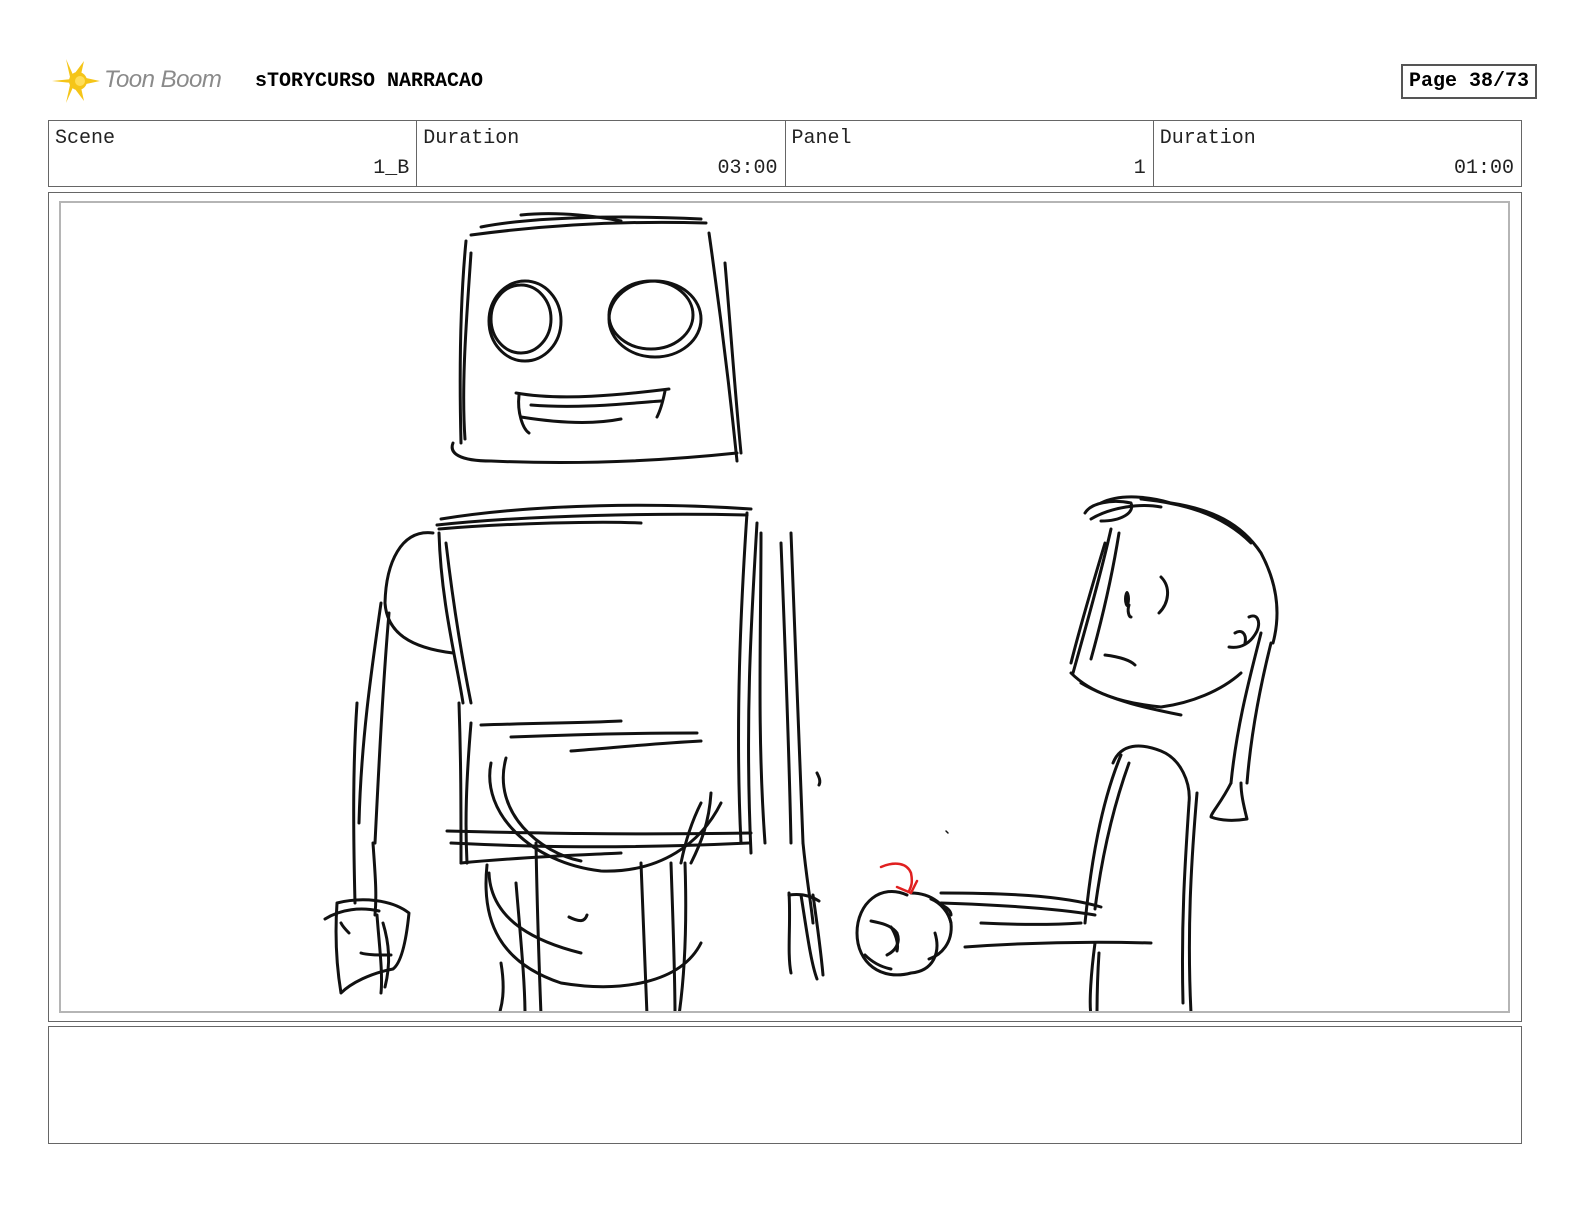  Describe the element at coordinates (391, 168) in the screenshot. I see `scene-value: 1_B` at that location.